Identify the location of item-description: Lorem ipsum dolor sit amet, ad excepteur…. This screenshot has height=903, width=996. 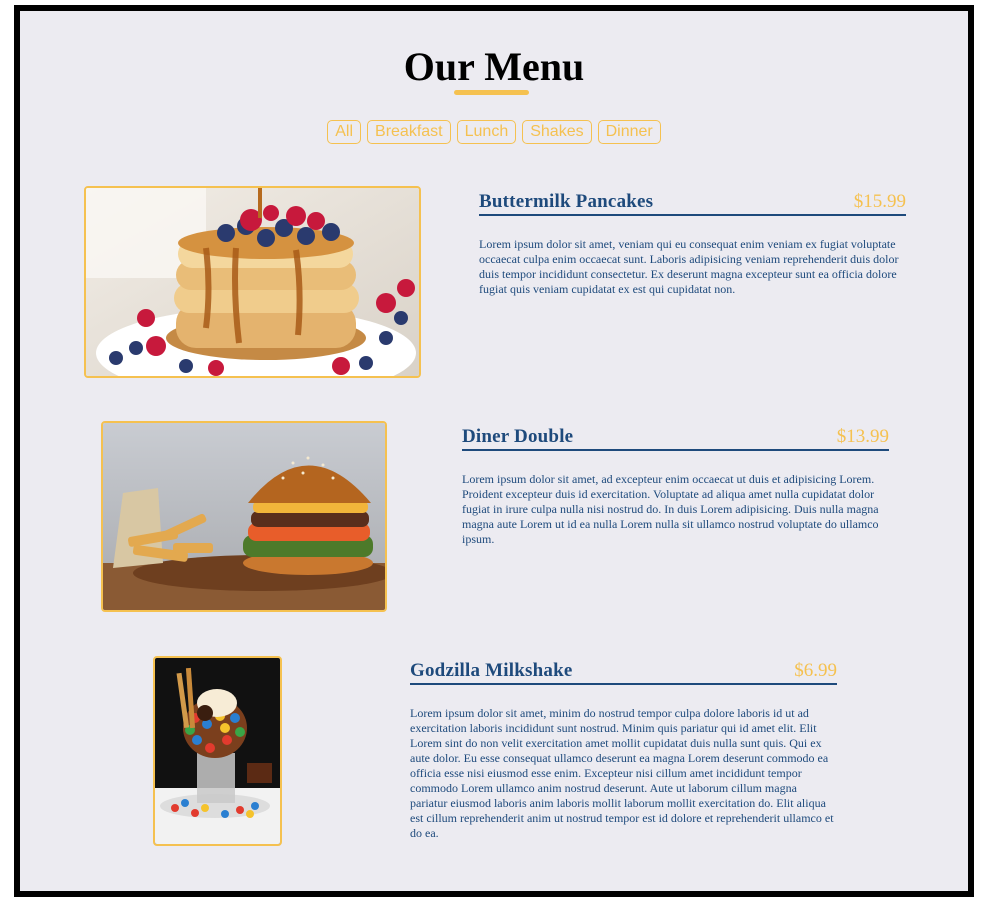
(670, 509).